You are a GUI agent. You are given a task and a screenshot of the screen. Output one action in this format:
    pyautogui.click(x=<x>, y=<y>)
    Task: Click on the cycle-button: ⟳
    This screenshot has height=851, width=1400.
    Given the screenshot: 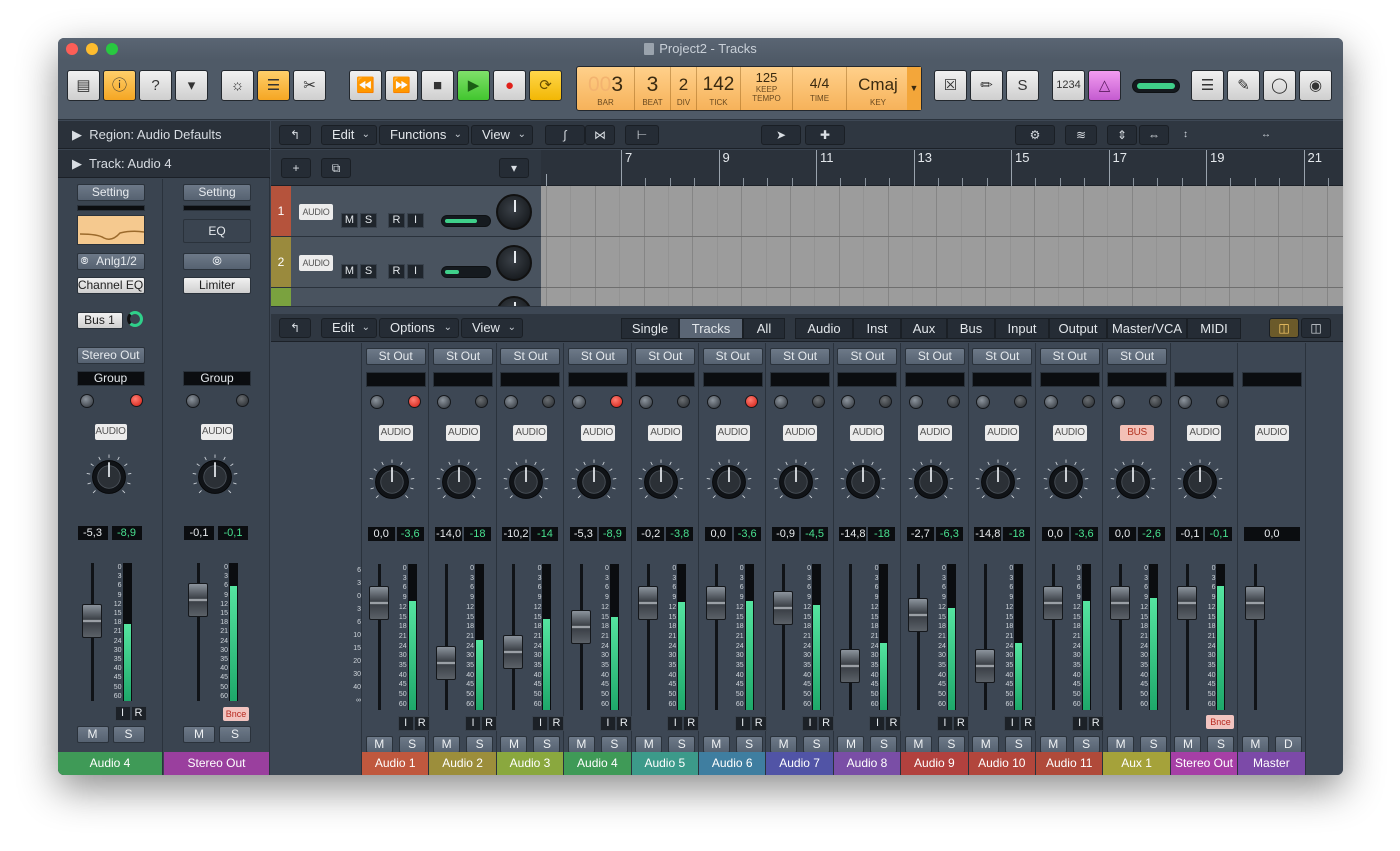 What is the action you would take?
    pyautogui.click(x=545, y=85)
    